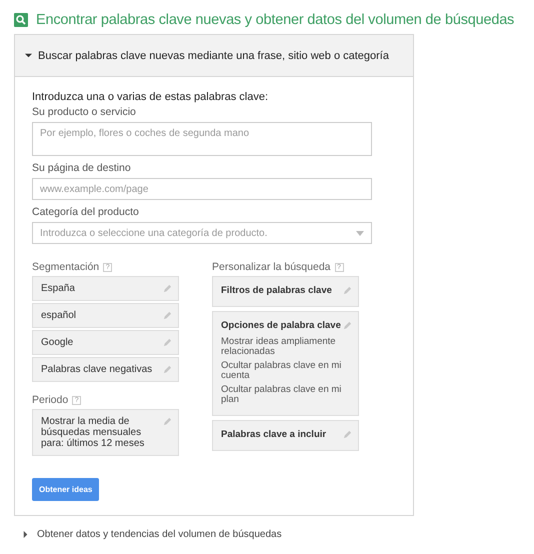  I want to click on option-card: Palabras clave a incluir, so click(285, 435).